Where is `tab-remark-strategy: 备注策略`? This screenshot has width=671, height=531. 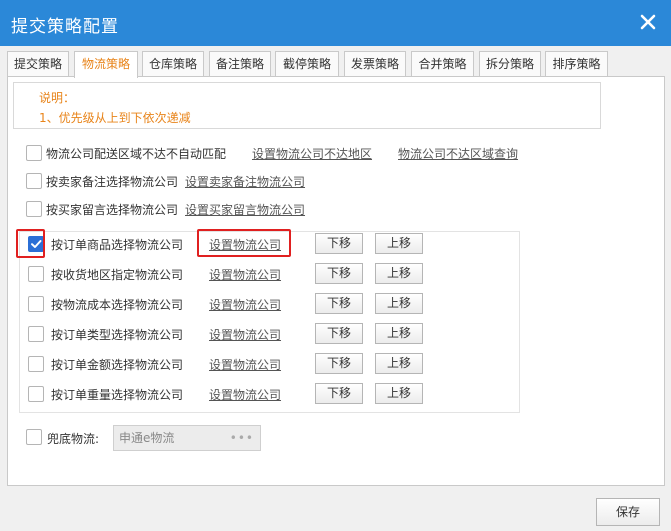
tab-remark-strategy: 备注策略 is located at coordinates (240, 64).